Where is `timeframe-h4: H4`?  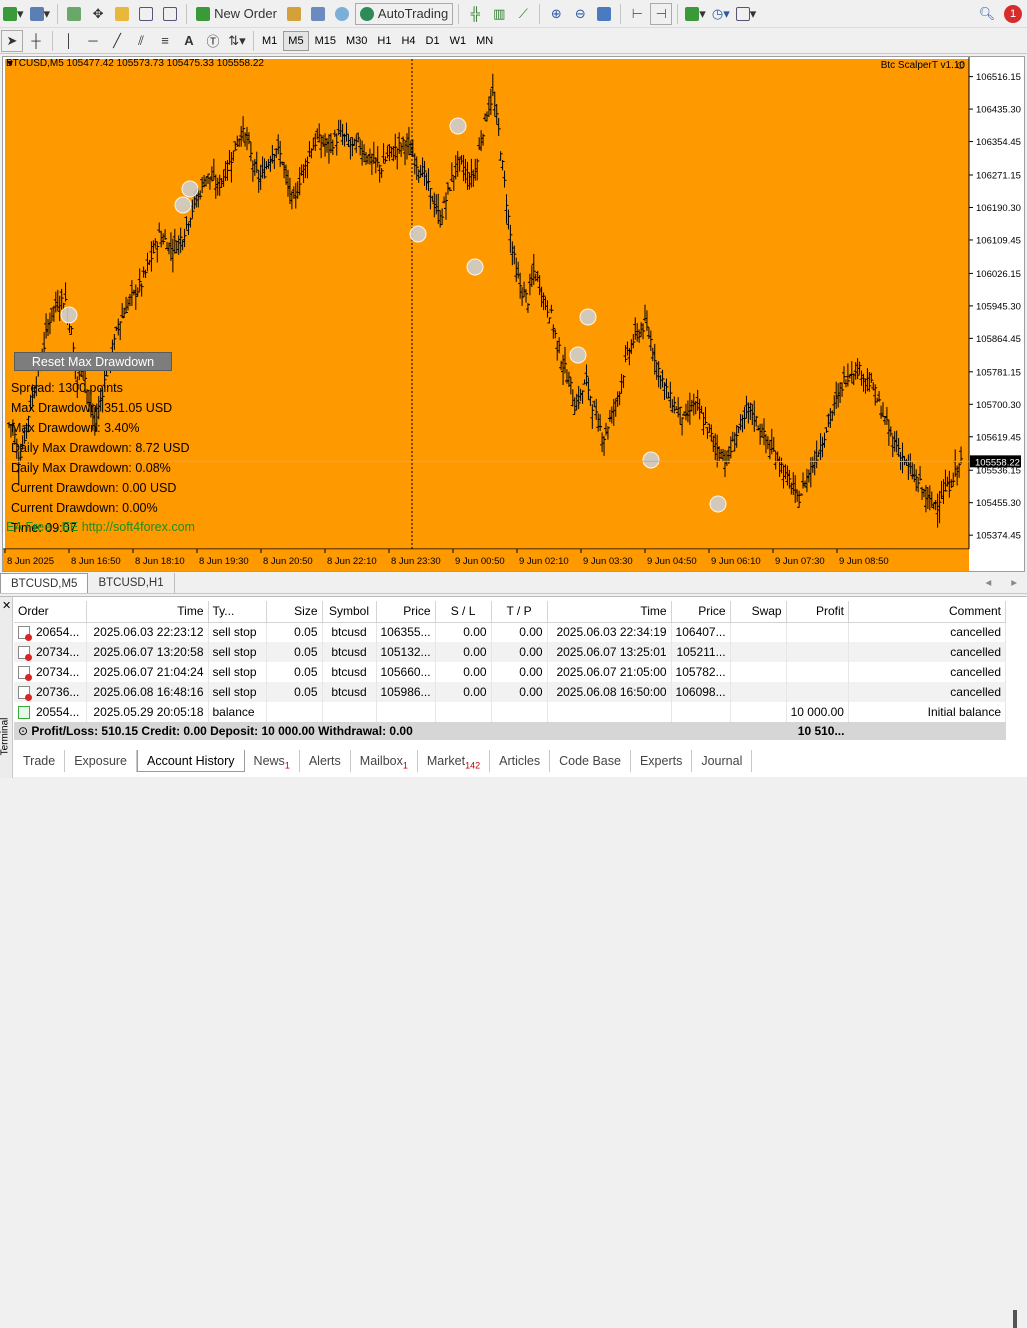
timeframe-h4: H4 is located at coordinates (408, 41).